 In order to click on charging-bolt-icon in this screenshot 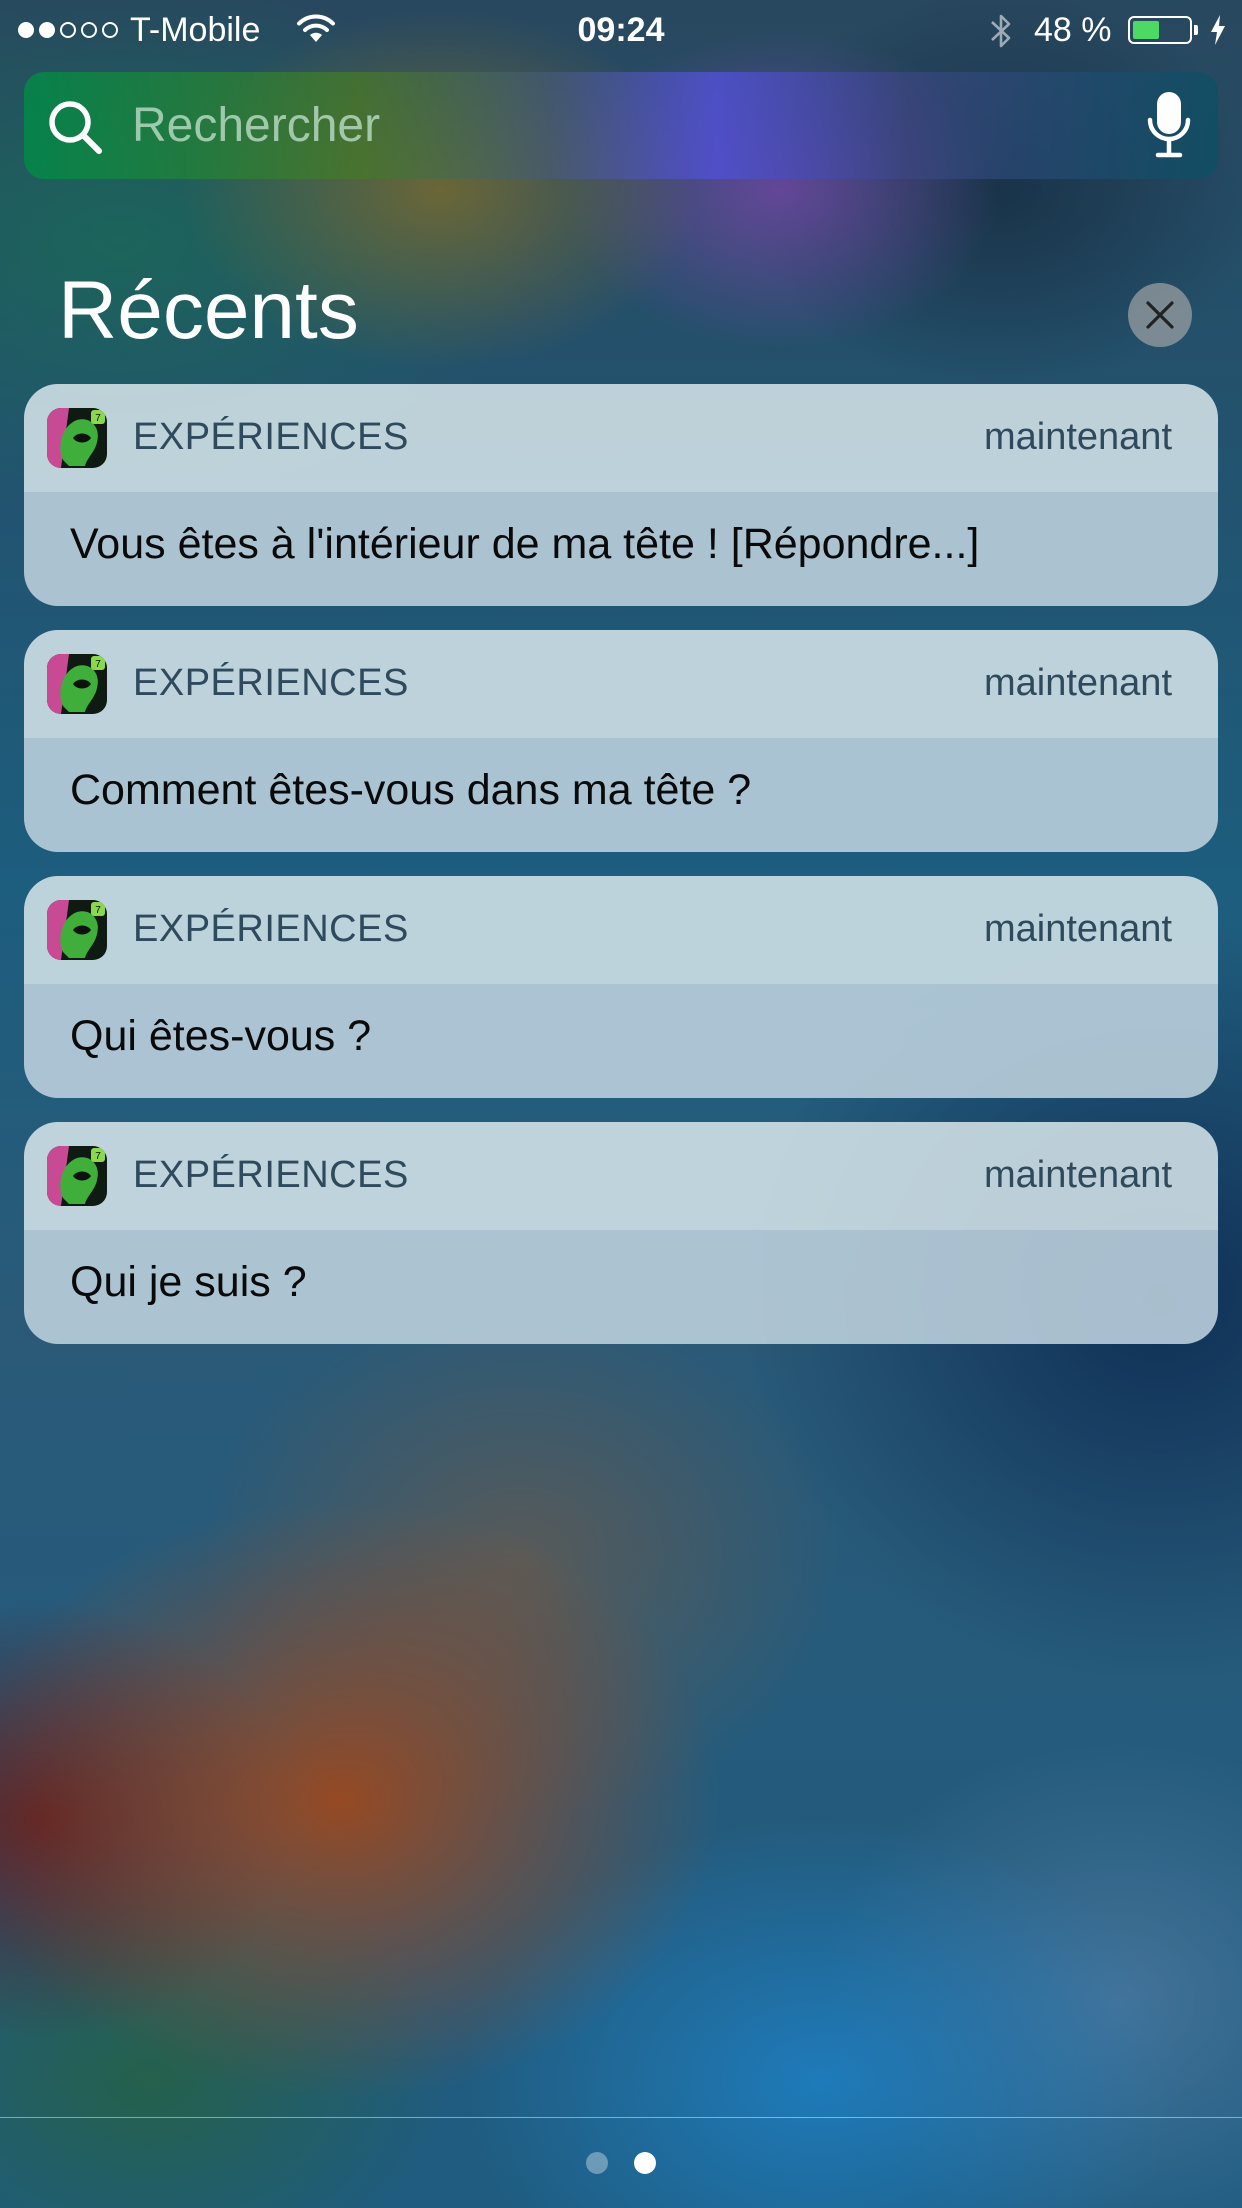, I will do `click(1218, 30)`.